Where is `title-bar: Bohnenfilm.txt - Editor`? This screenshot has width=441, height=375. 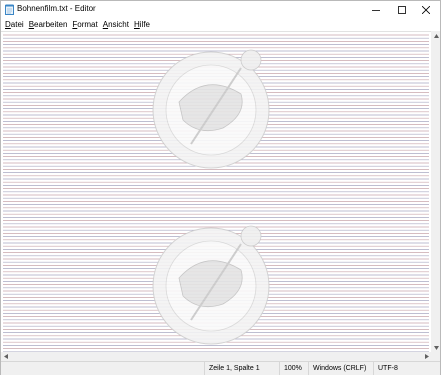 title-bar: Bohnenfilm.txt - Editor is located at coordinates (220, 9).